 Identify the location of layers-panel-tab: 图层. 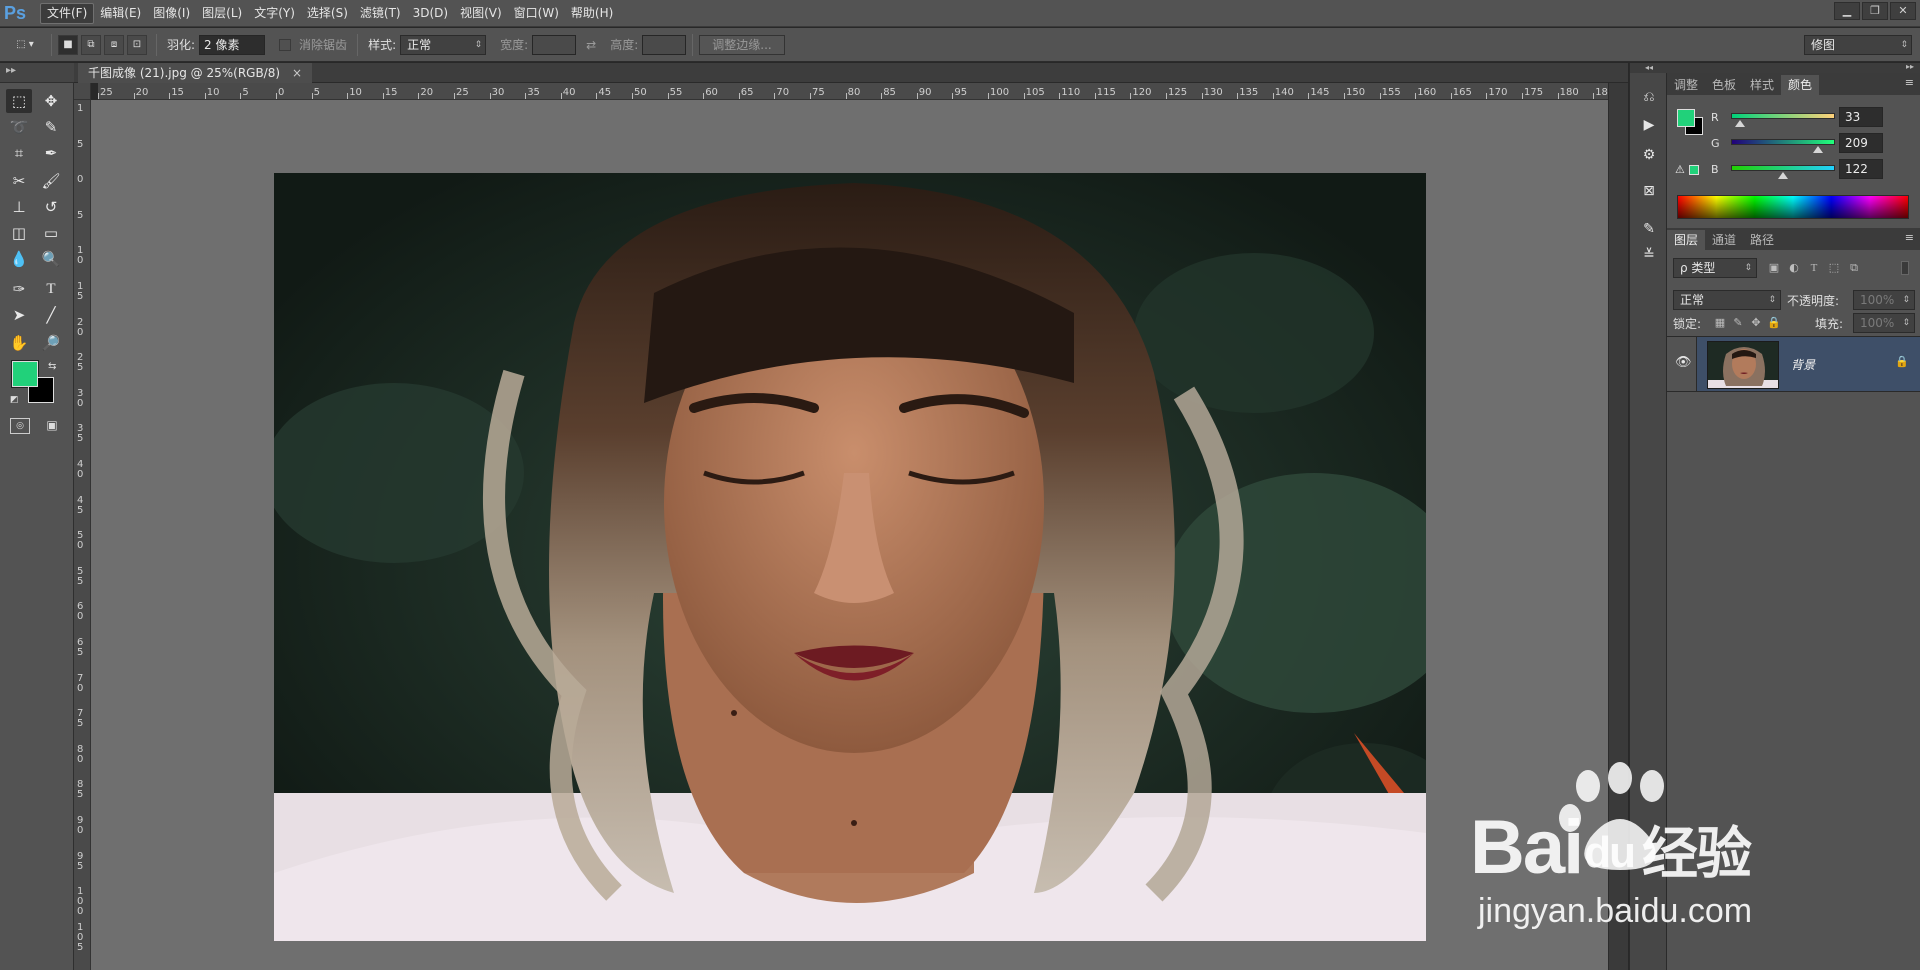
(1686, 240).